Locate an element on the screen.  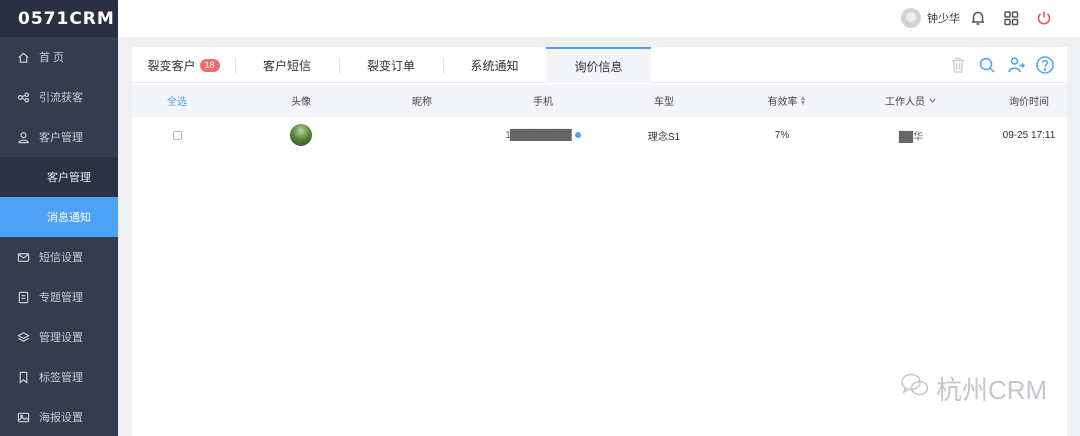
tab-label: 裂变订单 is located at coordinates (390, 65).